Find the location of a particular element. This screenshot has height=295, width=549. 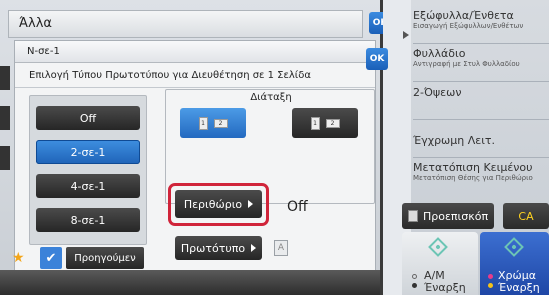

layout-option-1: 1 2 is located at coordinates (213, 123).